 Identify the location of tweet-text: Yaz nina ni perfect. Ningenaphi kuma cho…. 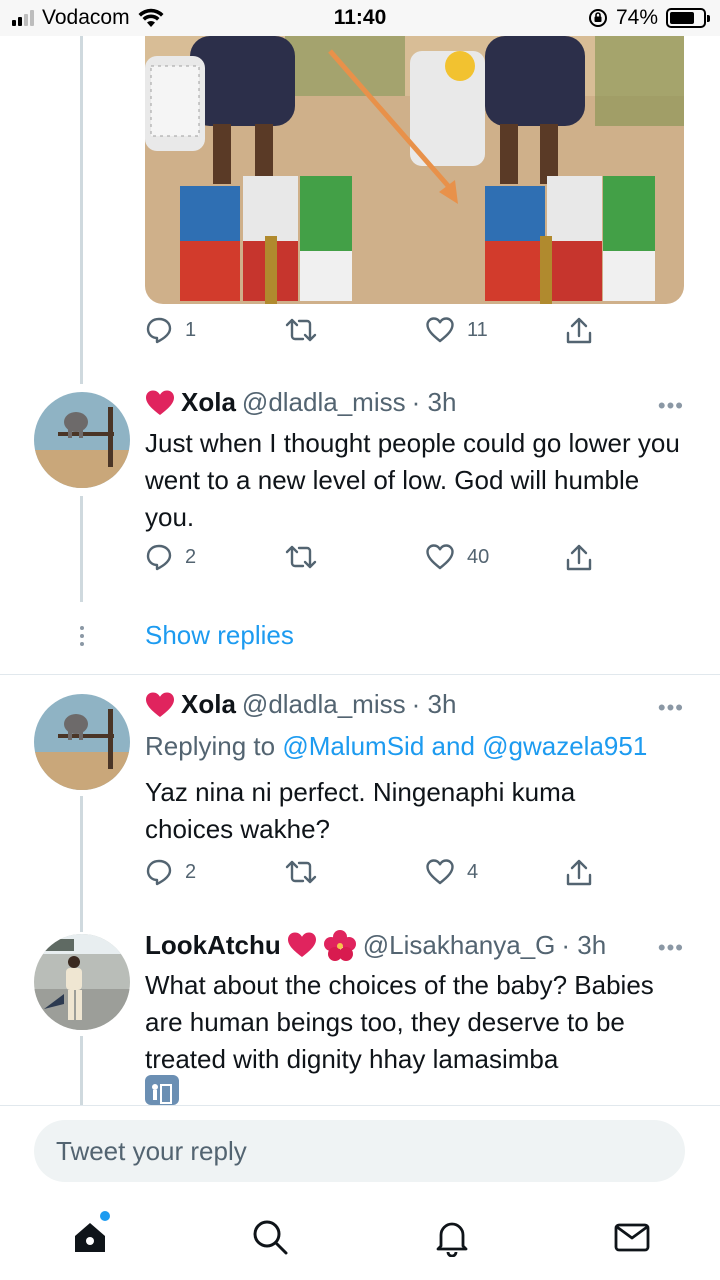
(360, 810).